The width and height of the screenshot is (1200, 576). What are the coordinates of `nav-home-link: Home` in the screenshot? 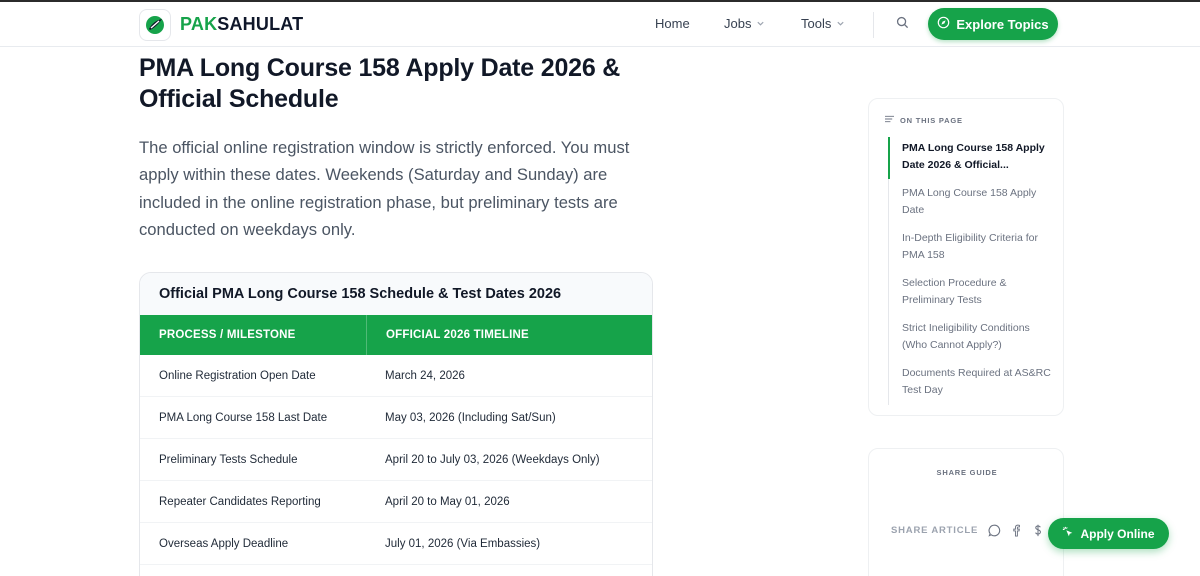 It's located at (672, 23).